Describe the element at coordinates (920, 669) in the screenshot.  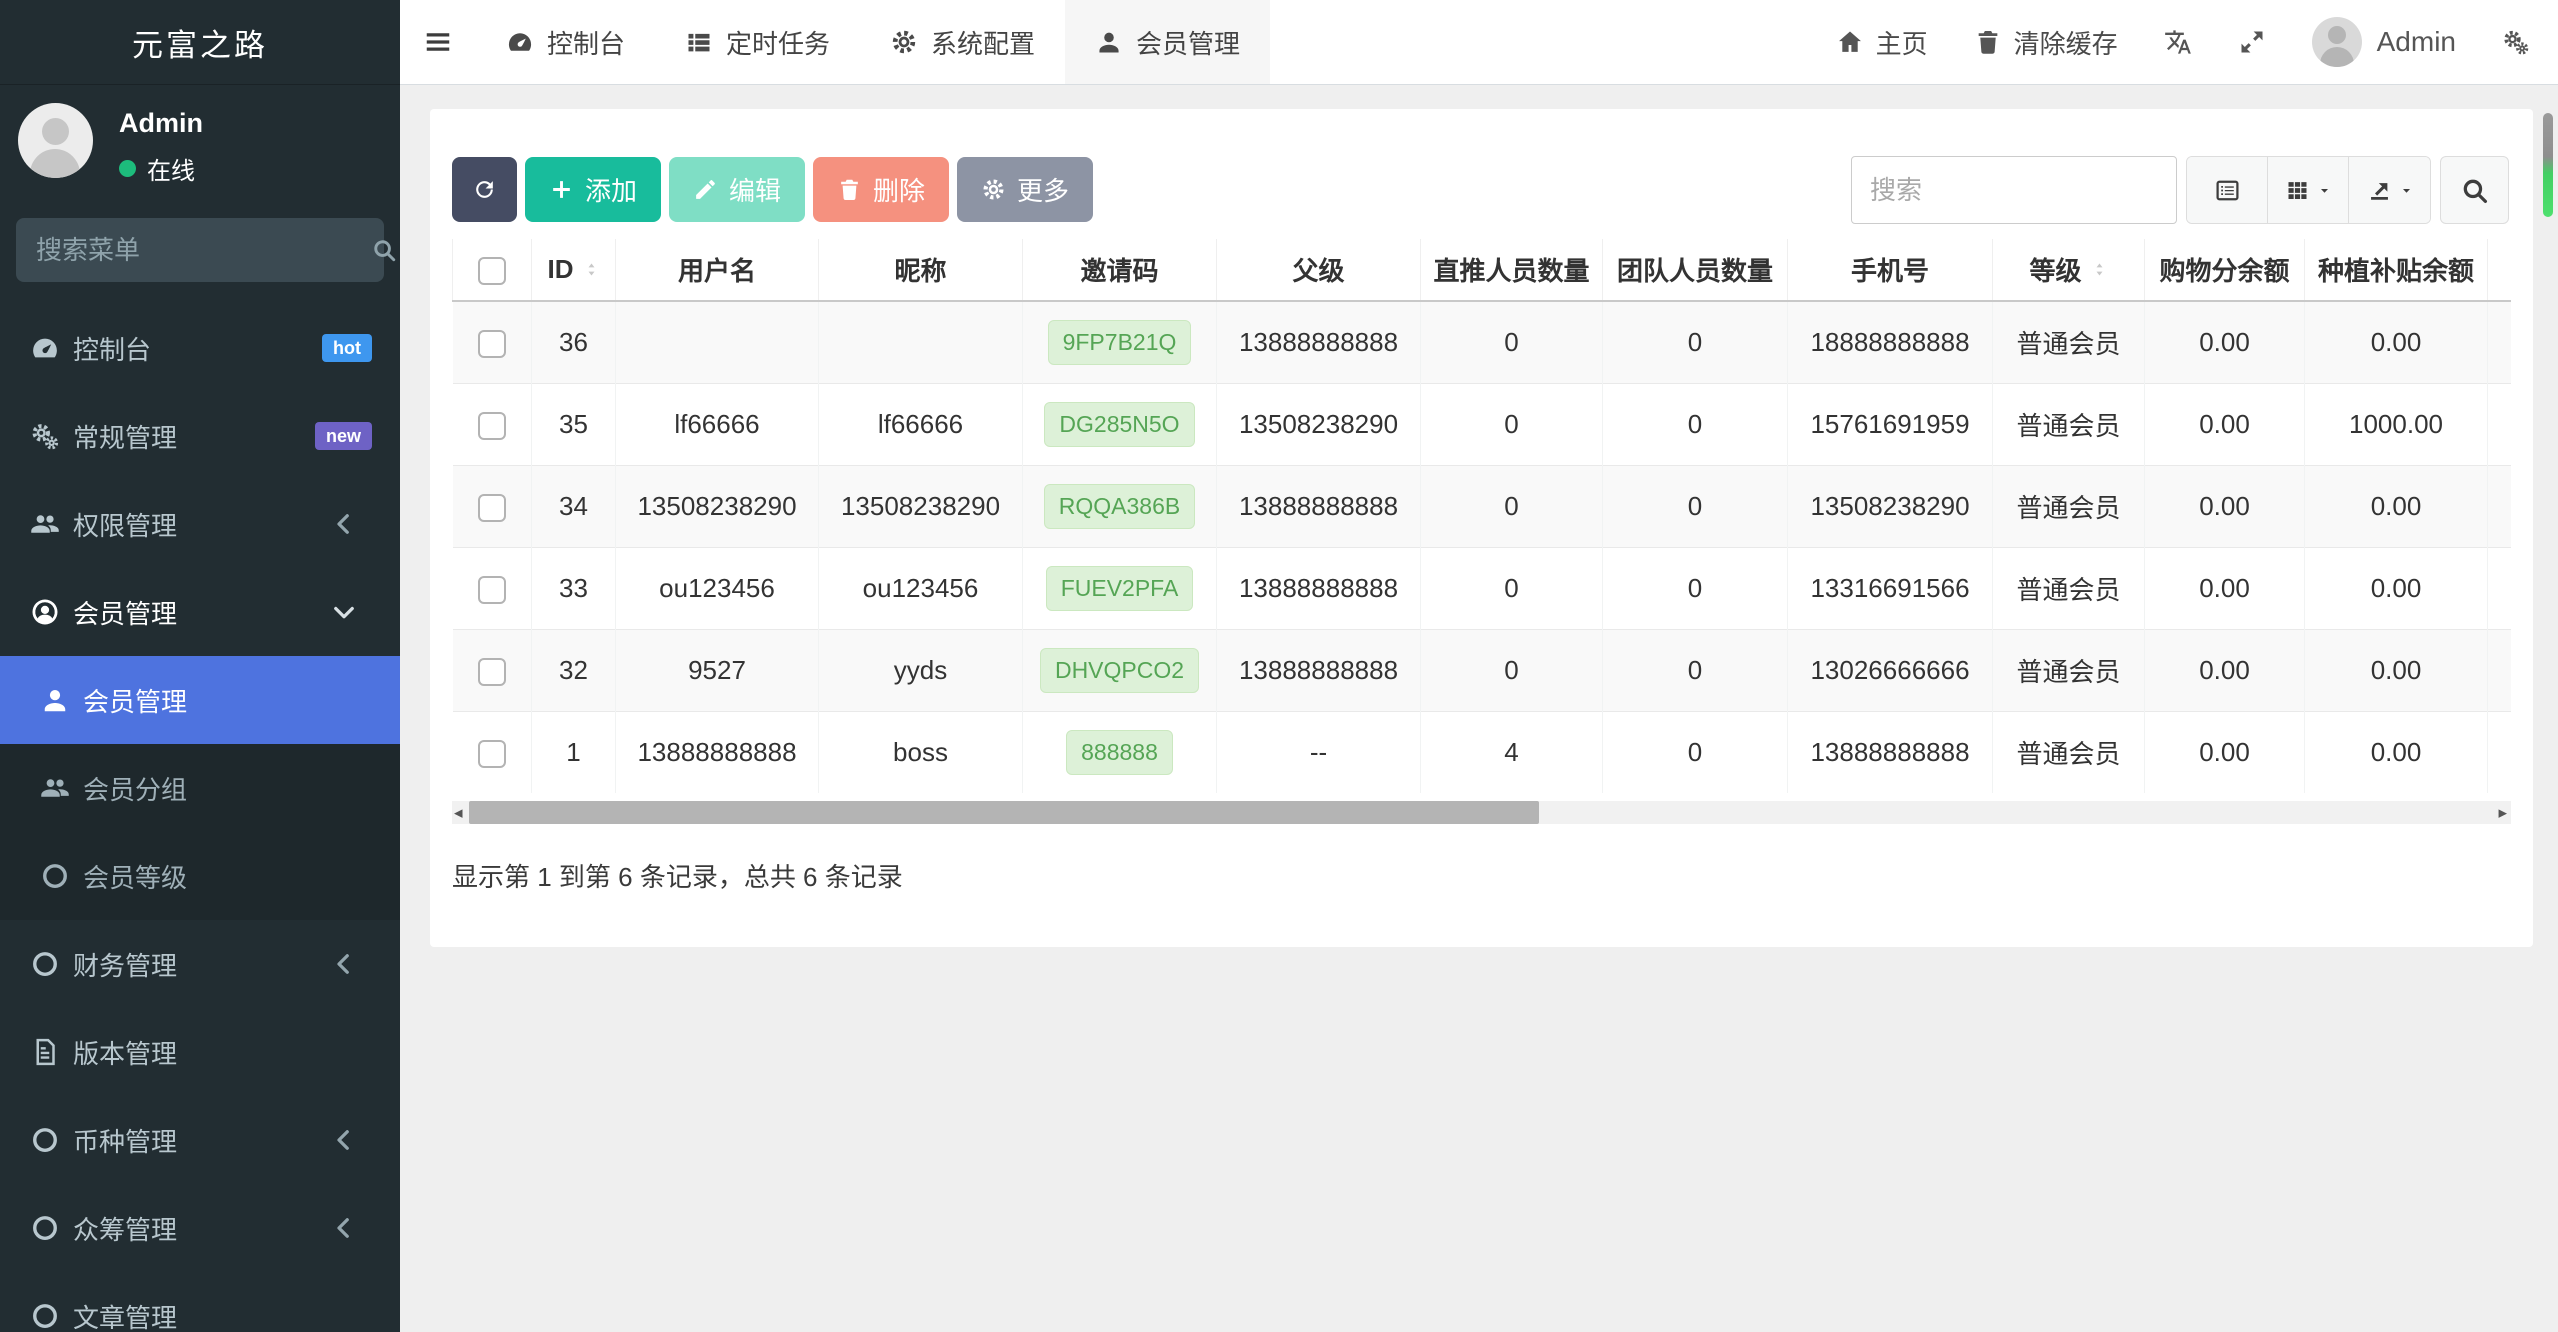
I see `cell-nickname: yyds` at that location.